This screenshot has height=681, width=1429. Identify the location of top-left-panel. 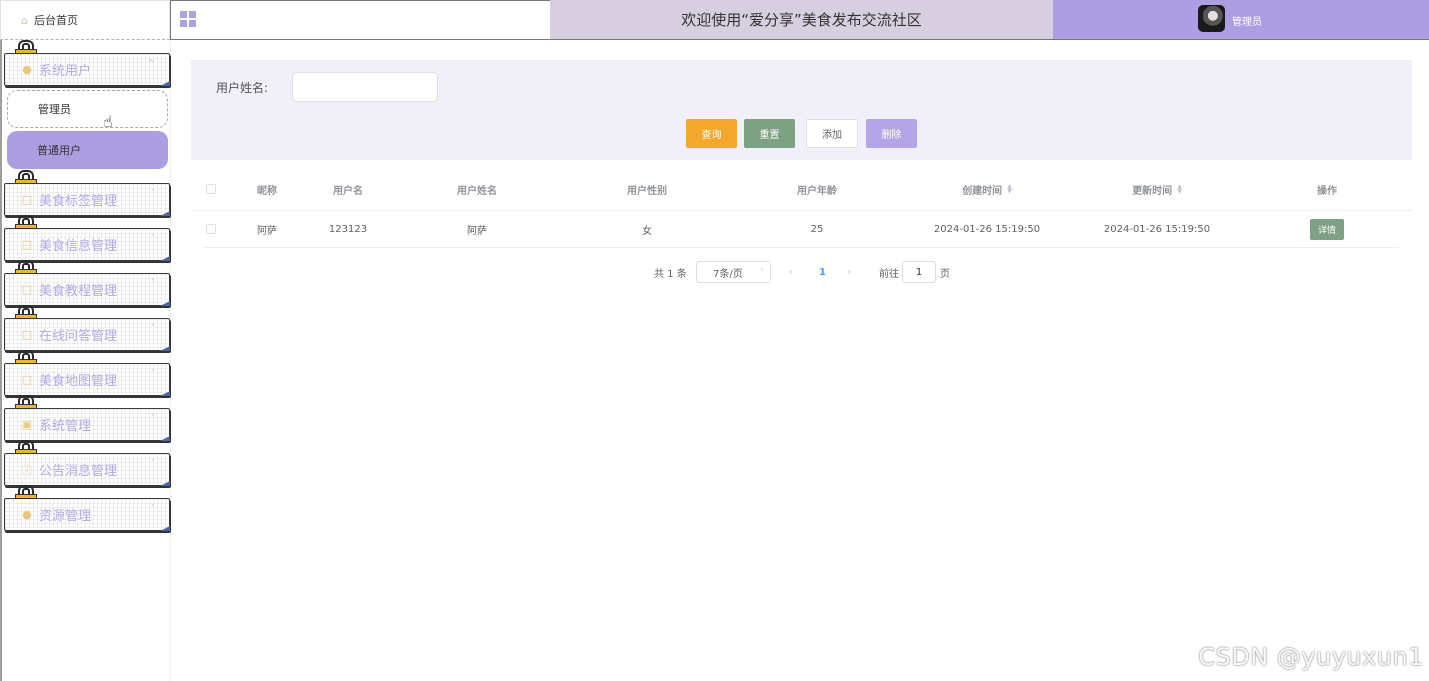
(360, 20).